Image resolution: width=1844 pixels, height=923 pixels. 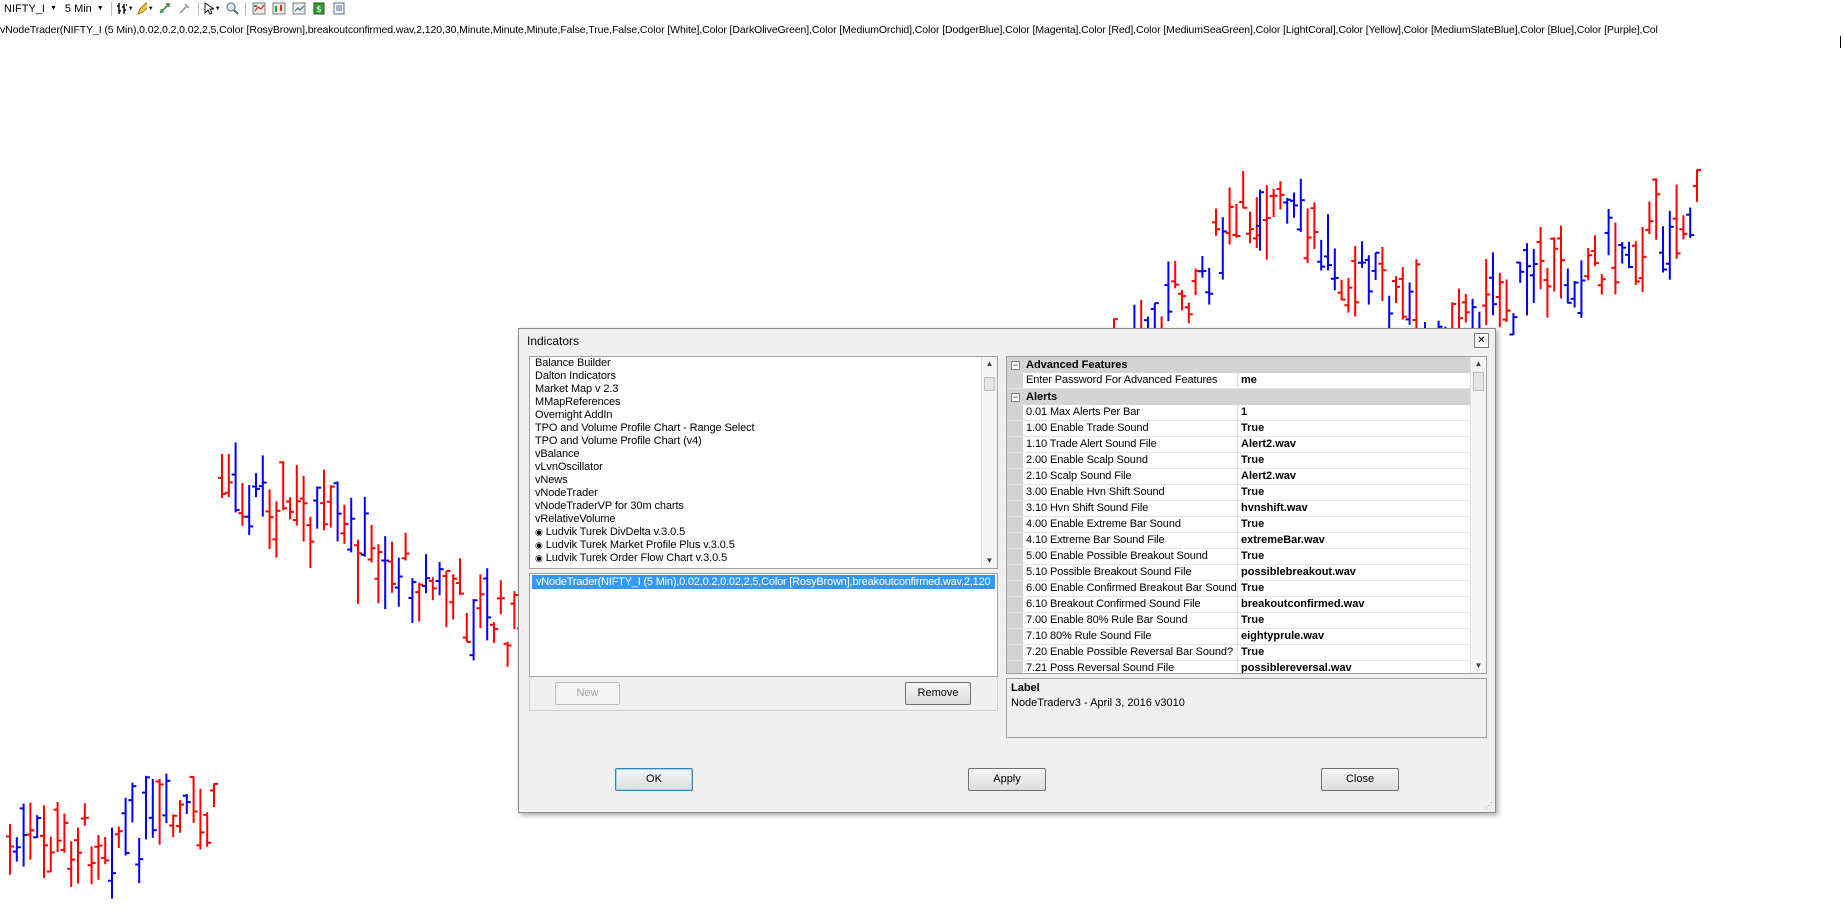 What do you see at coordinates (763, 376) in the screenshot?
I see `list-item: Dalton Indicators` at bounding box center [763, 376].